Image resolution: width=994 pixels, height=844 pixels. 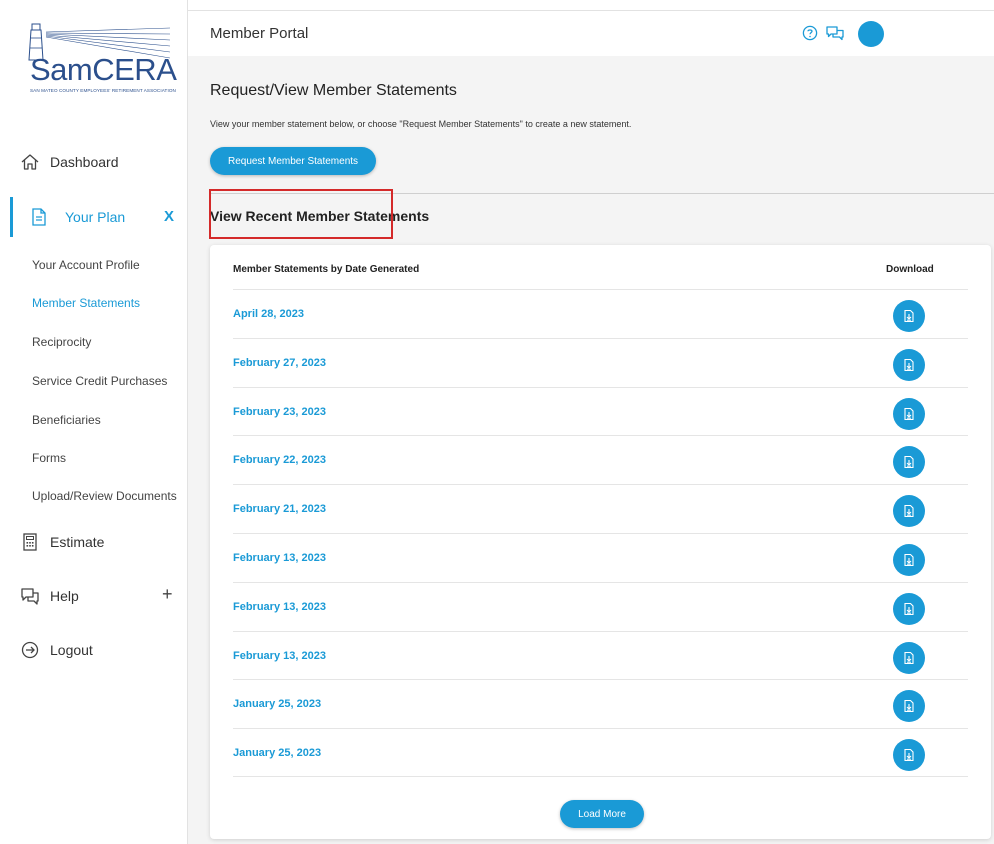 What do you see at coordinates (86, 265) in the screenshot?
I see `subnav-account-profile: Your Account Profile` at bounding box center [86, 265].